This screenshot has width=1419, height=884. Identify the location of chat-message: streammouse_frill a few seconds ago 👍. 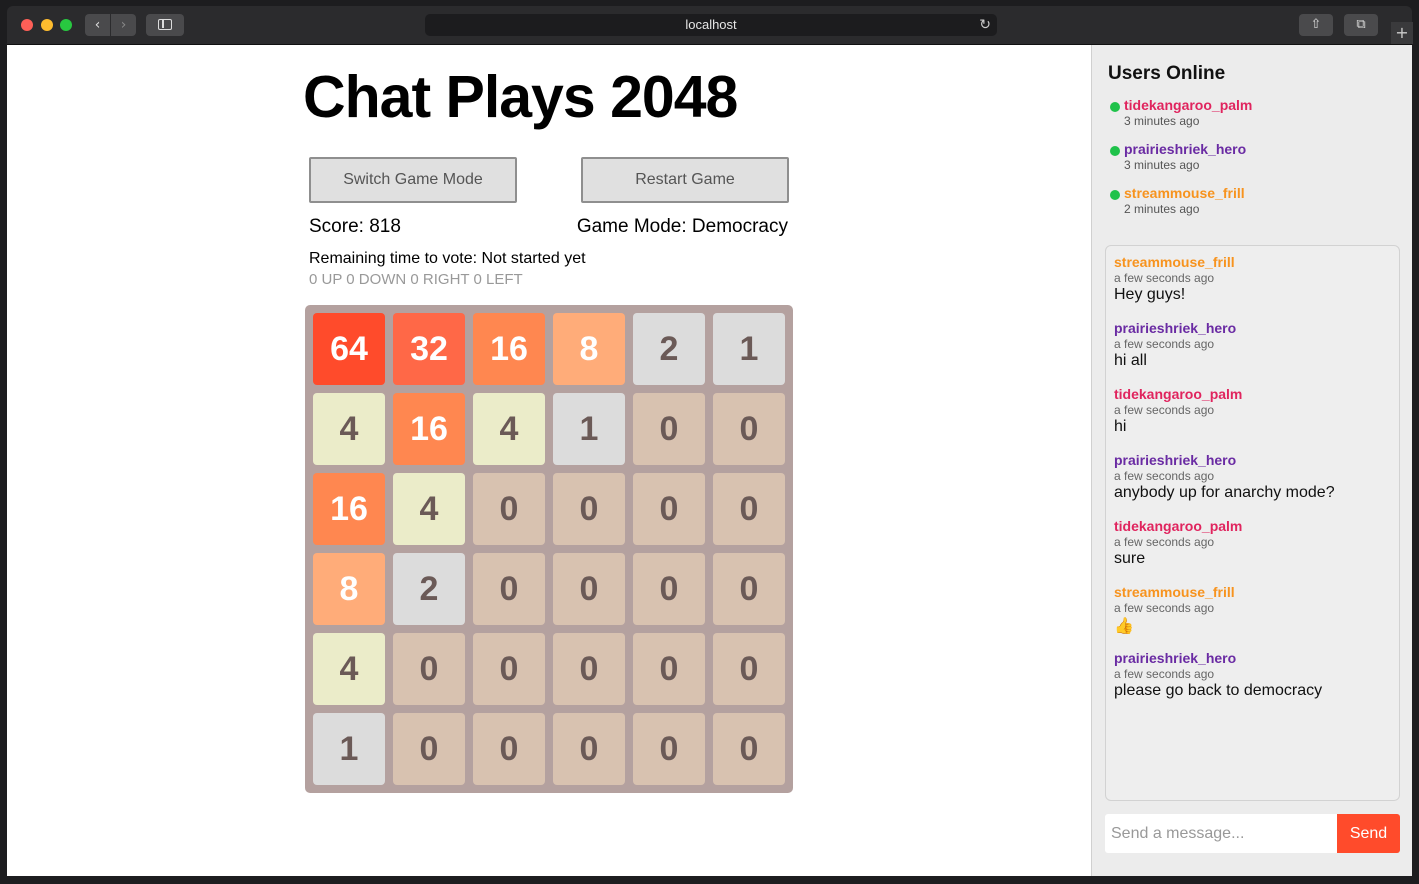
(1174, 610).